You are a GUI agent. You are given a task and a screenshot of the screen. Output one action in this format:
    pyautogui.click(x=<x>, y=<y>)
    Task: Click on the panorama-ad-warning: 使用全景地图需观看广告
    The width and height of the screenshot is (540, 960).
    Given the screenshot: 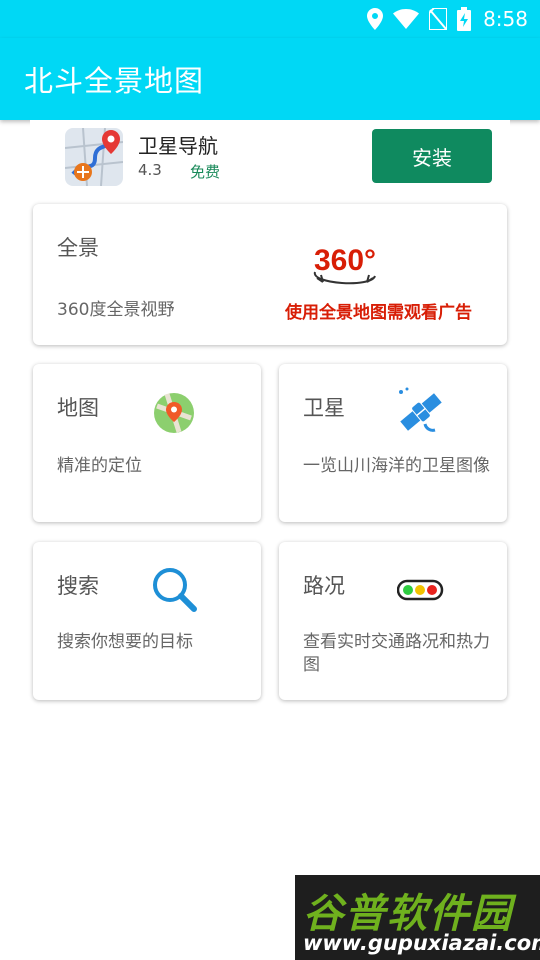 What is the action you would take?
    pyautogui.click(x=378, y=313)
    